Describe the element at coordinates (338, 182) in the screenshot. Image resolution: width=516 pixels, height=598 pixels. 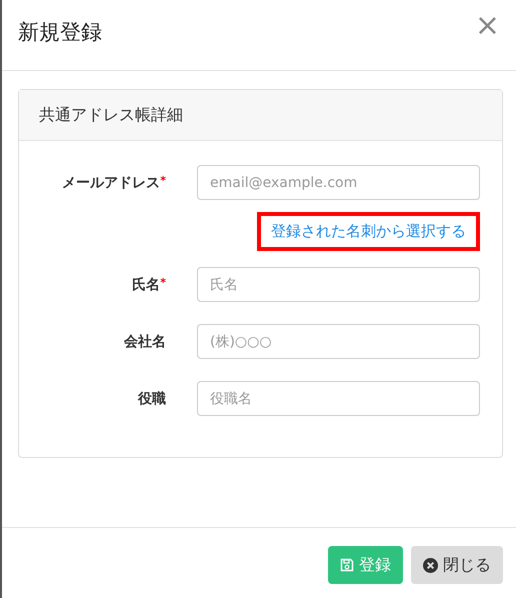
I see `input-field: email@example.com` at that location.